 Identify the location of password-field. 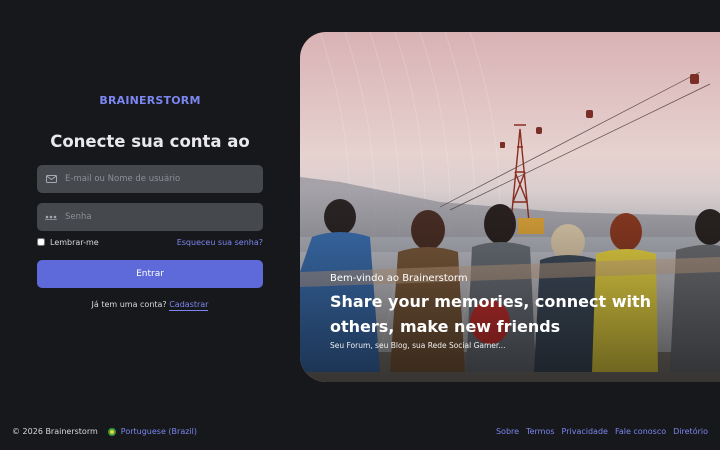
(150, 217).